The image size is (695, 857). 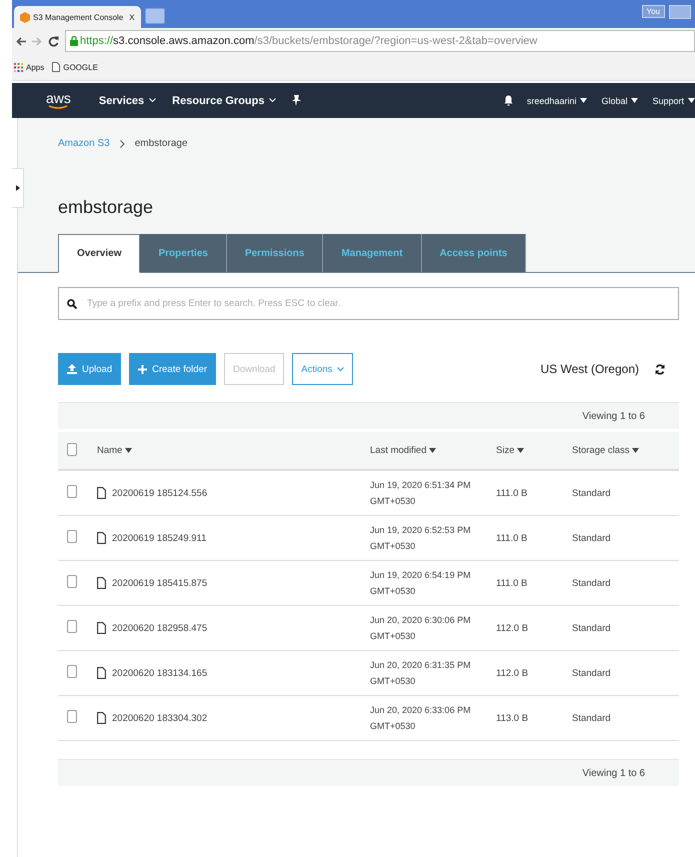 I want to click on column-header: Last modified, so click(x=403, y=450).